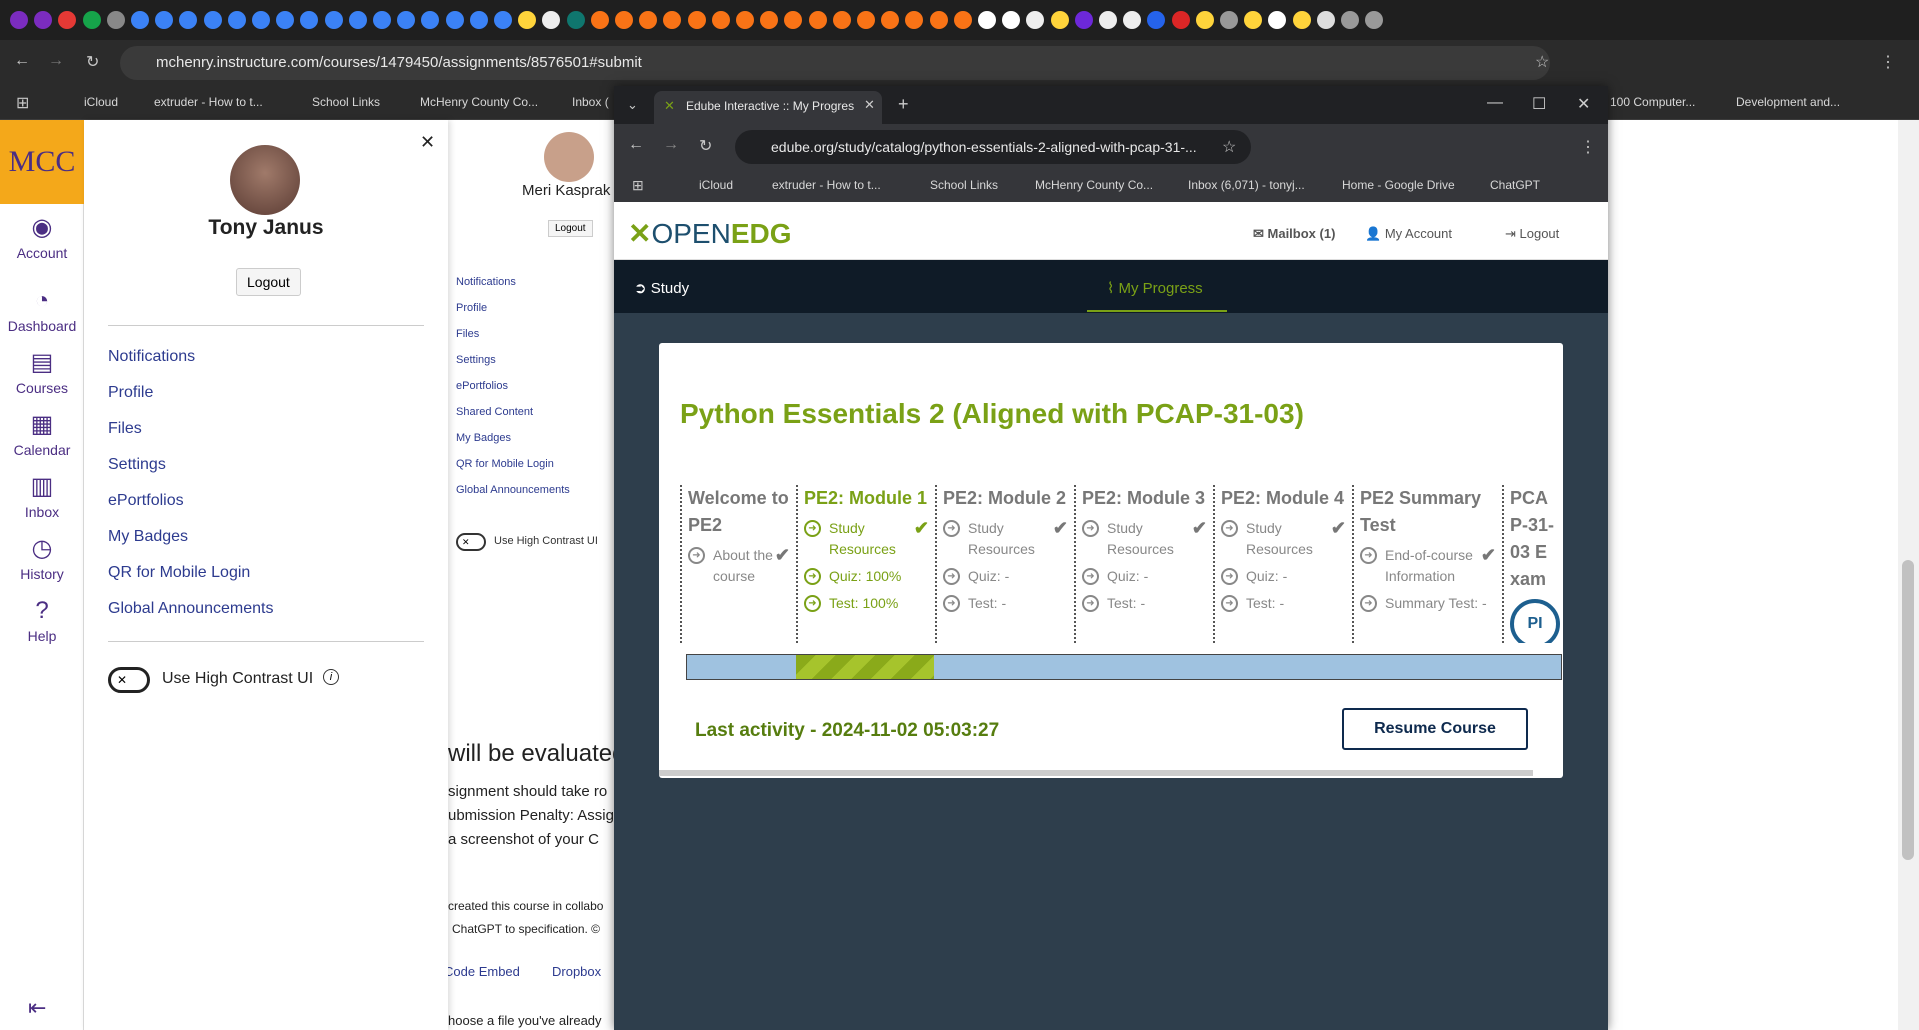 The image size is (1919, 1030). Describe the element at coordinates (190, 609) in the screenshot. I see `tray-link-announcements: Global Announcements` at that location.